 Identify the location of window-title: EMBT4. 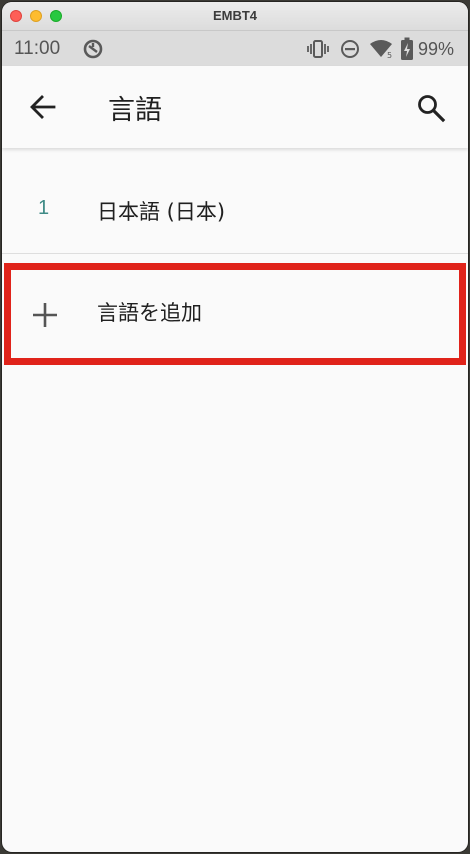
(235, 15).